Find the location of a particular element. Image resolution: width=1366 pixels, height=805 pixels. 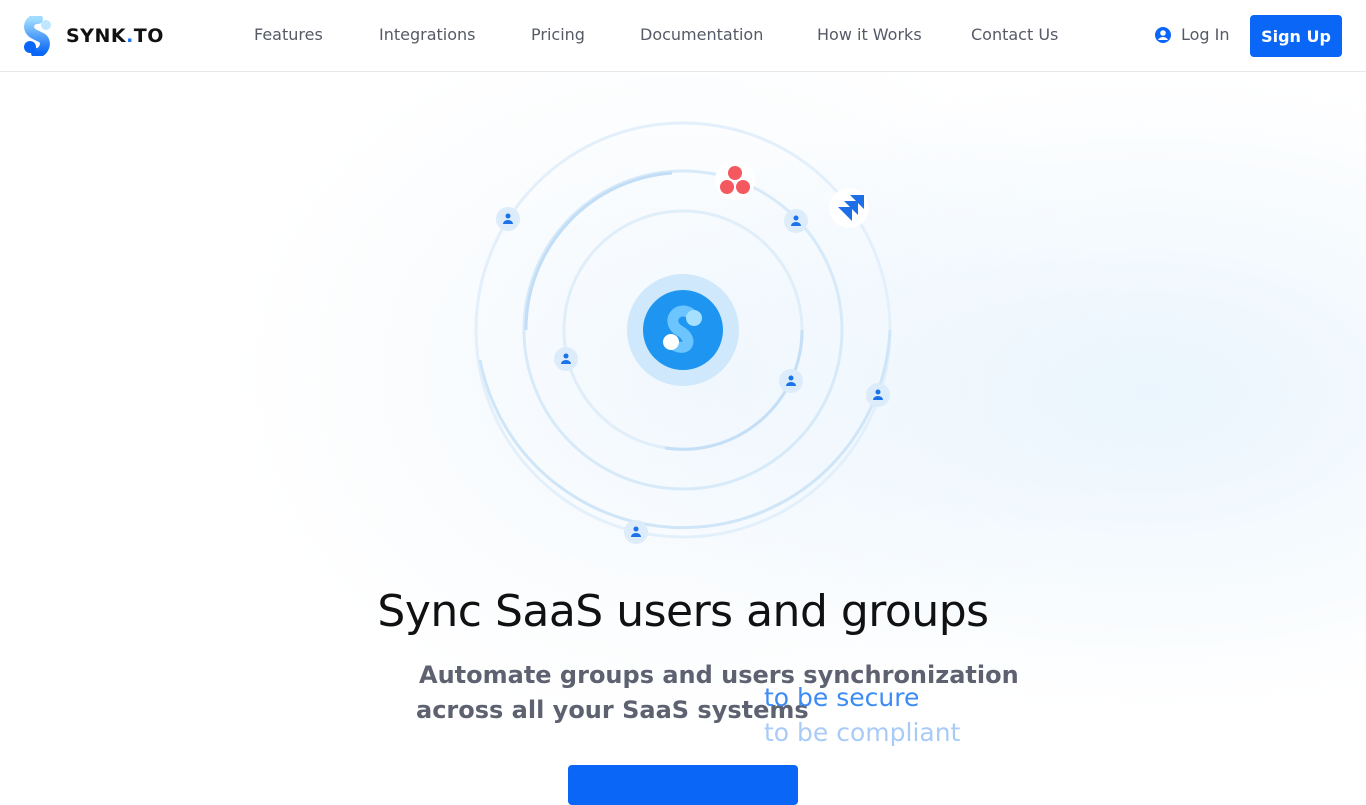

nav-integrations: Integrations is located at coordinates (427, 34).